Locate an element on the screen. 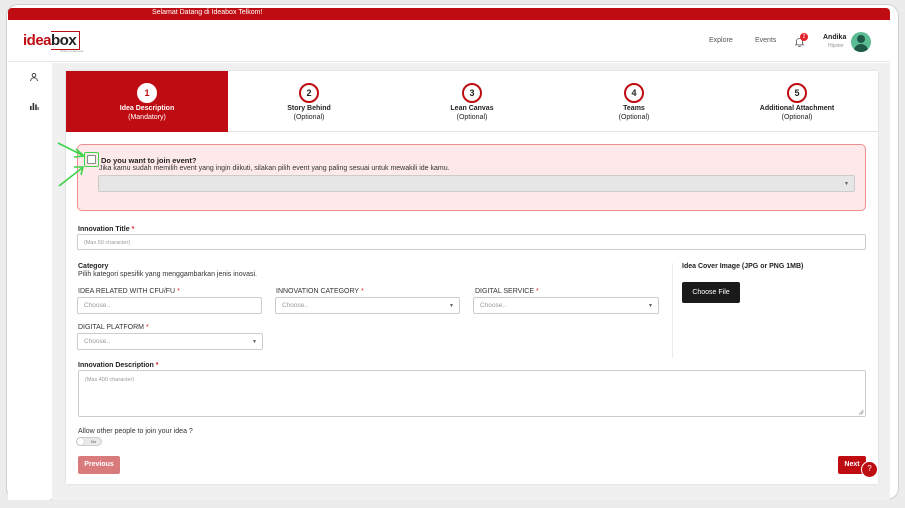  step-title: Story Behind is located at coordinates (309, 108).